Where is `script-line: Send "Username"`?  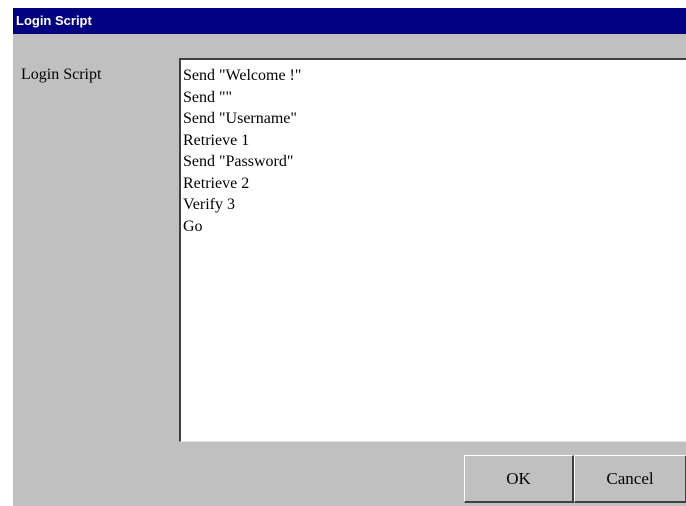
script-line: Send "Username" is located at coordinates (240, 118).